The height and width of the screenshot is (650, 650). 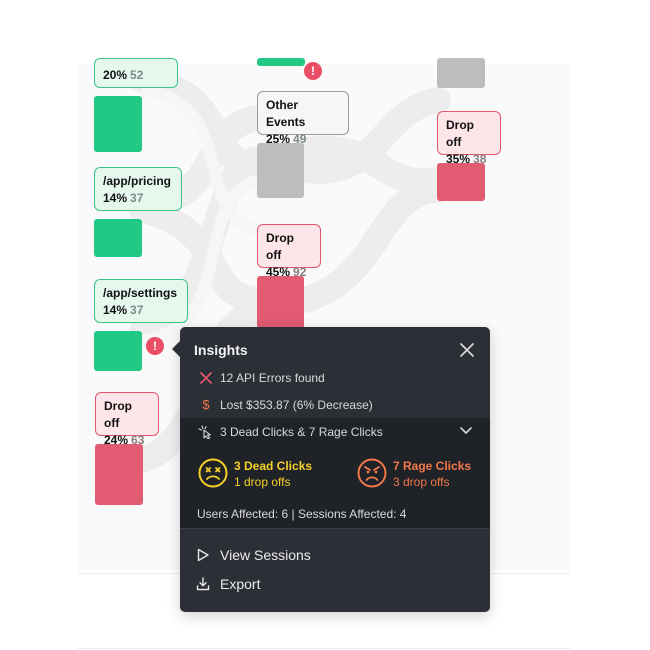 What do you see at coordinates (118, 351) in the screenshot?
I see `node-bar-settings` at bounding box center [118, 351].